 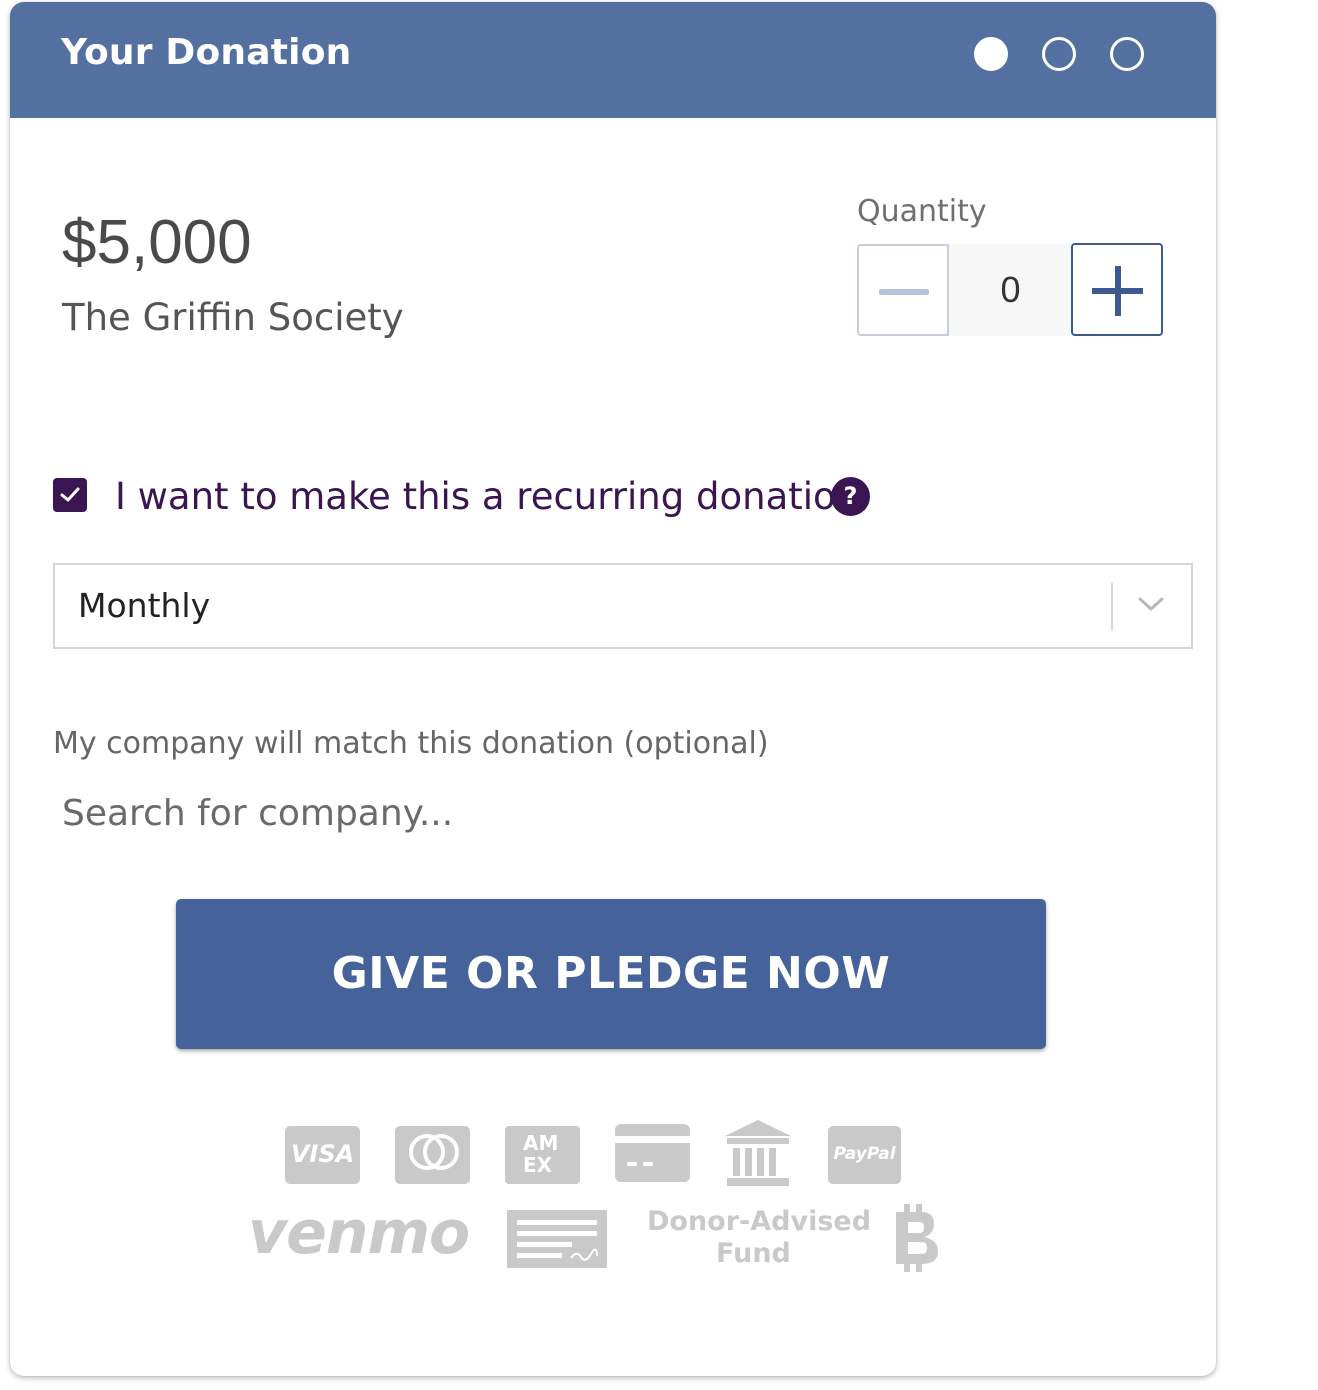 I want to click on paypal-label: PayPal, so click(x=864, y=1154).